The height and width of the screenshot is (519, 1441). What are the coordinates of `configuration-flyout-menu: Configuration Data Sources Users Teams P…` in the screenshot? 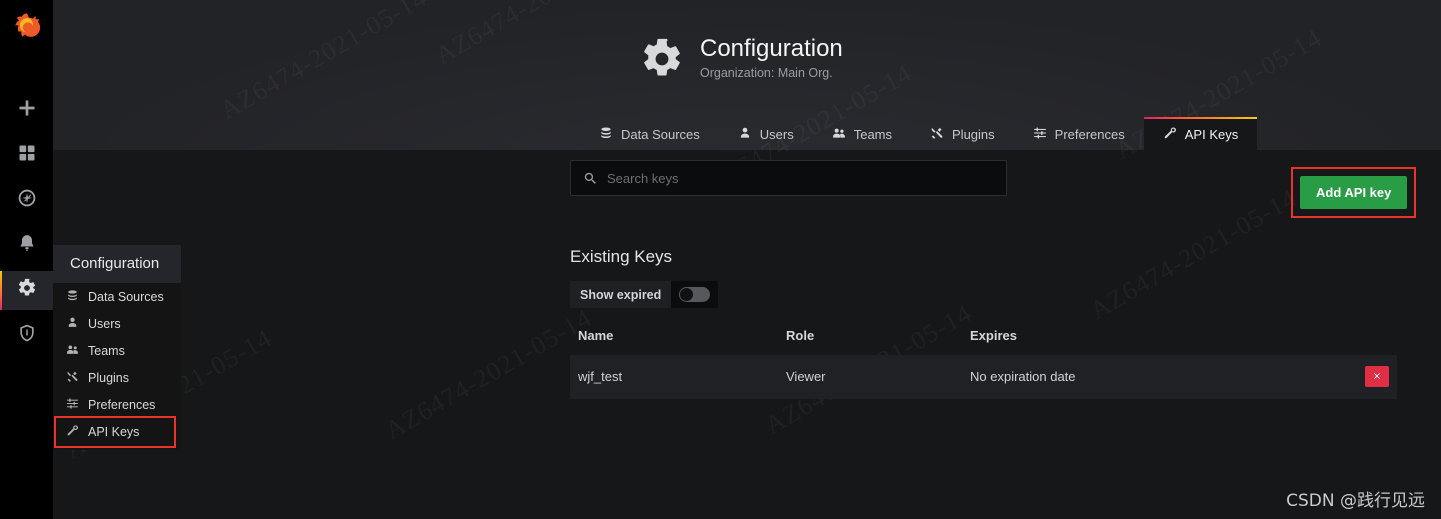 It's located at (117, 347).